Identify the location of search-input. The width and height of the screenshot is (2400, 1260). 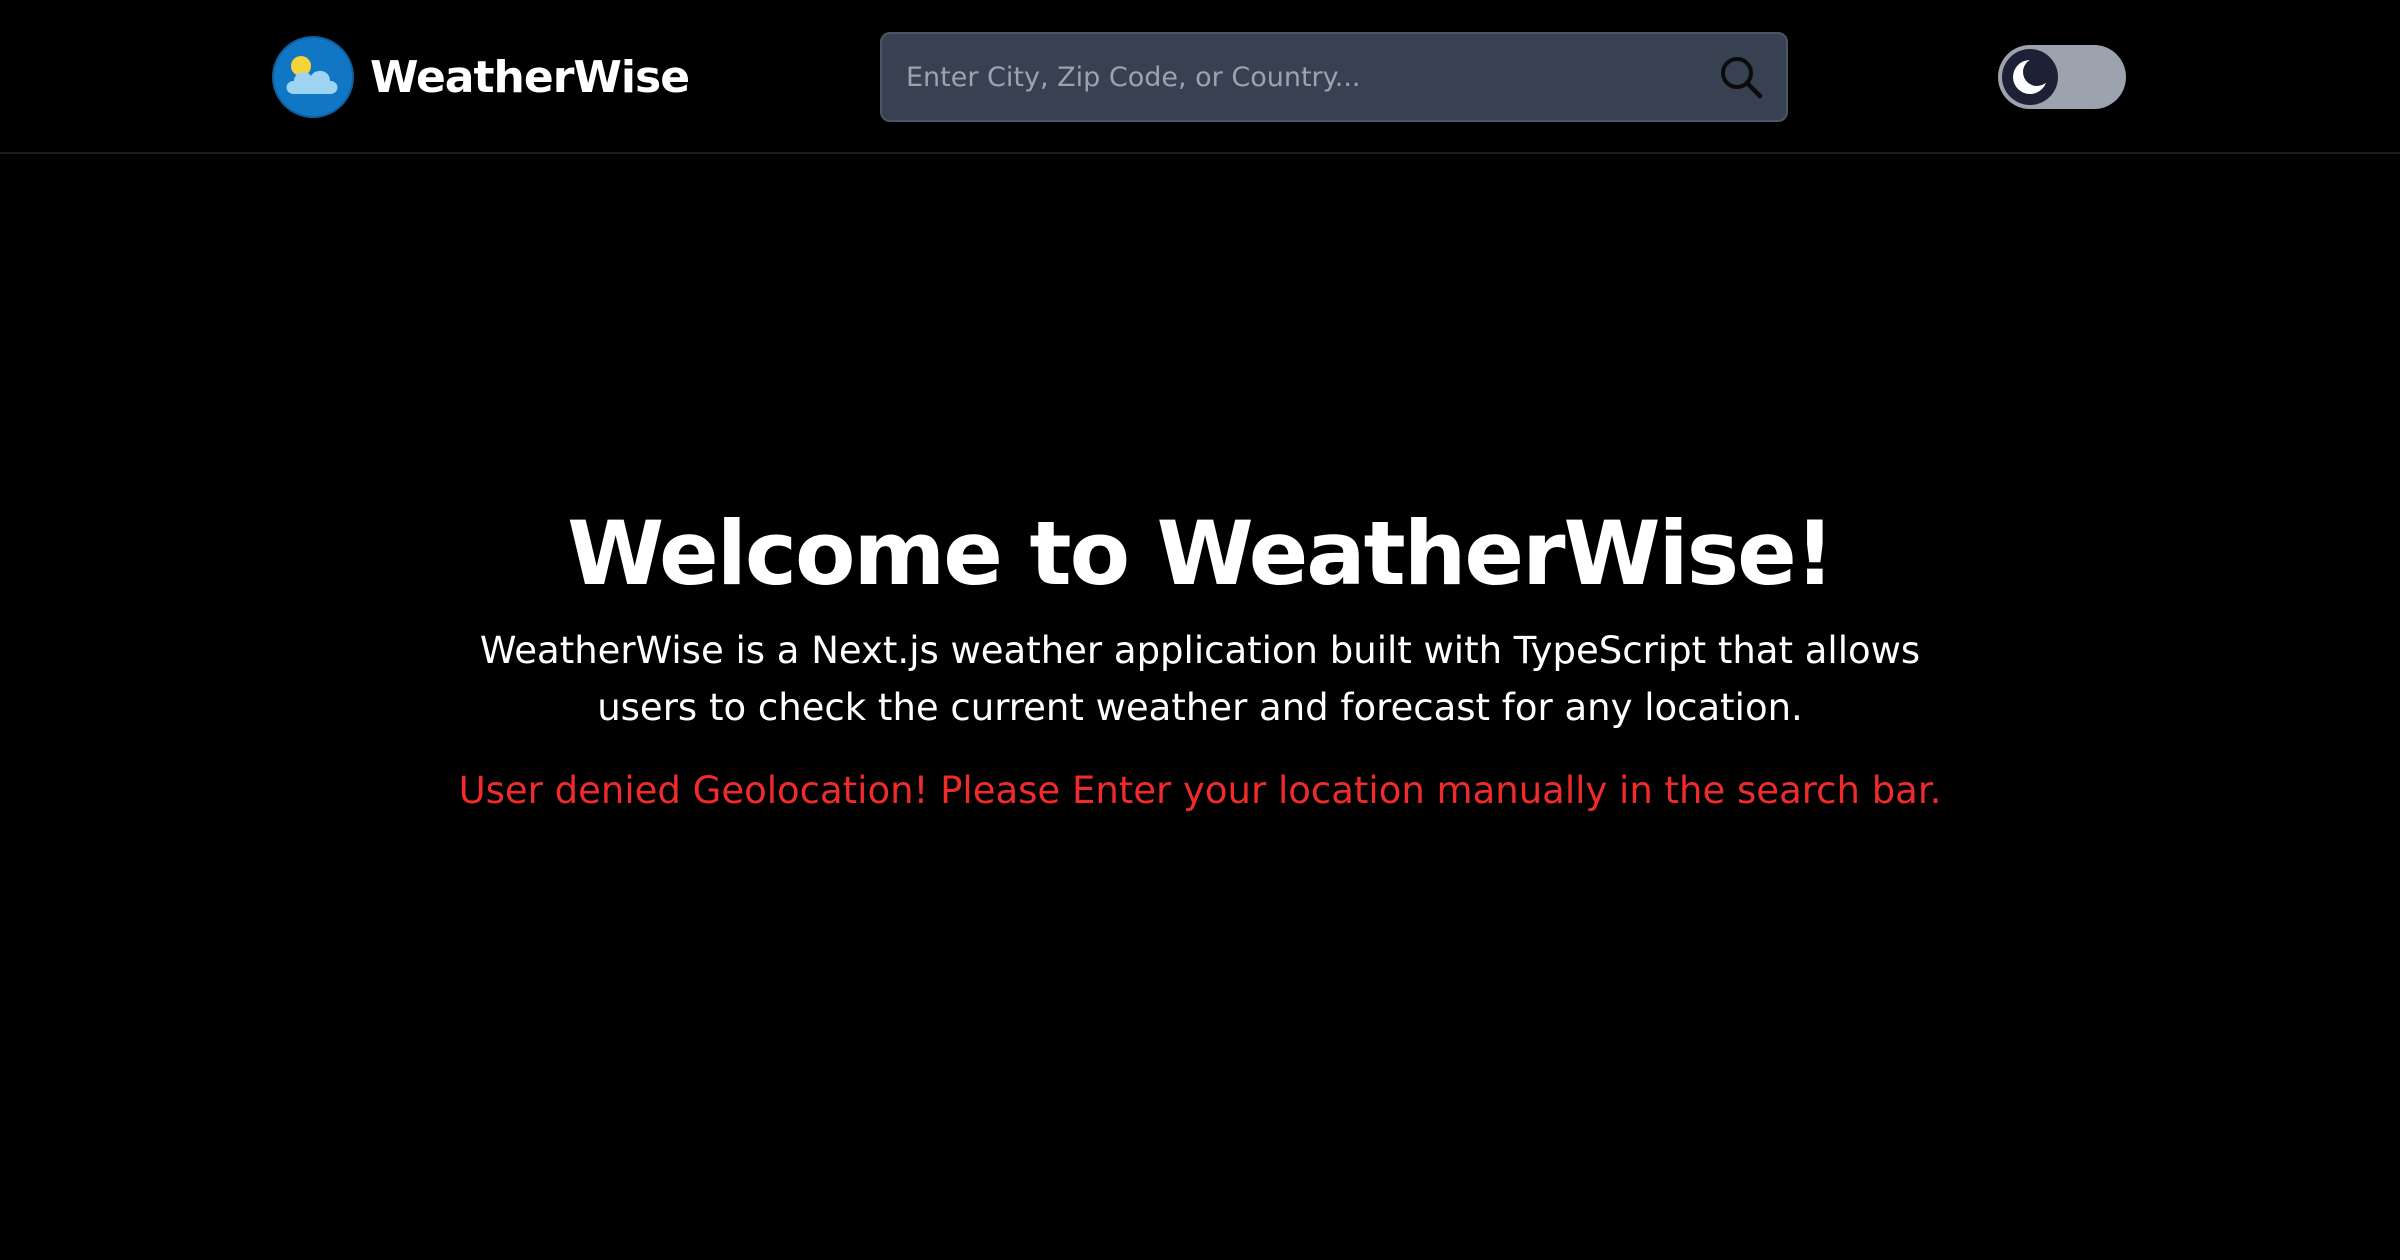
(1297, 77).